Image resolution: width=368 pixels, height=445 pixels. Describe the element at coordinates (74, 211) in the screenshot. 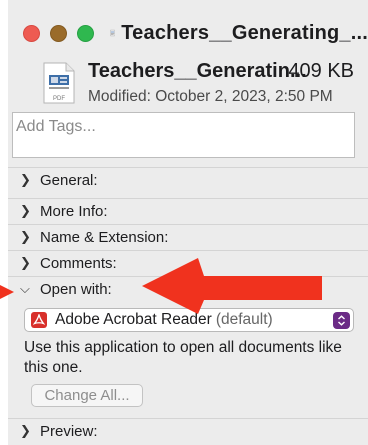

I see `section-more-info-label: More Info:` at that location.